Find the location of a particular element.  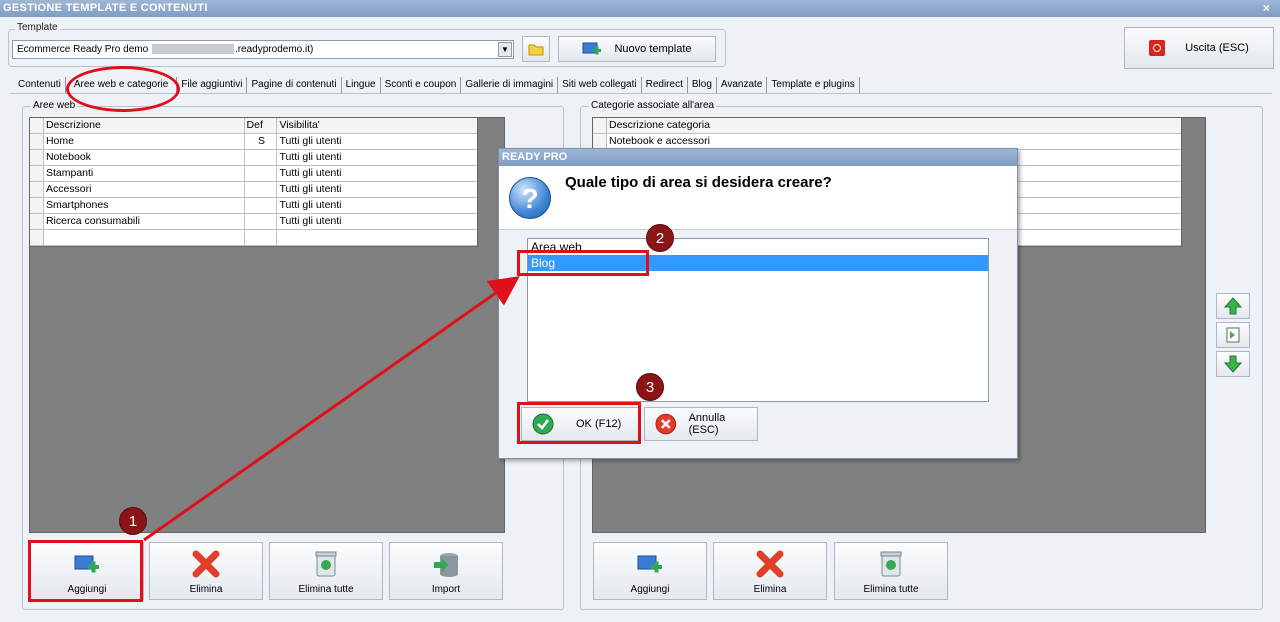

table-row is located at coordinates (253, 238).